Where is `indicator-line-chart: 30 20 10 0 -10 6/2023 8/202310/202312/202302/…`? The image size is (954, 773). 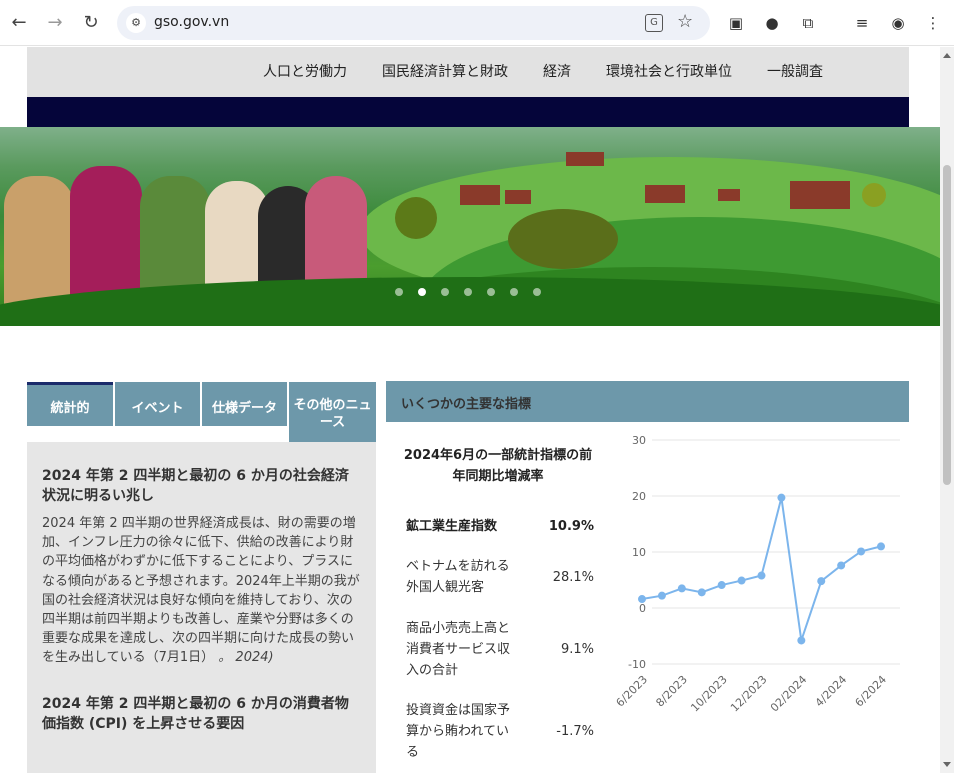
indicator-line-chart: 30 20 10 0 -10 6/2023 8/202310/202312/202302/… is located at coordinates (757, 574).